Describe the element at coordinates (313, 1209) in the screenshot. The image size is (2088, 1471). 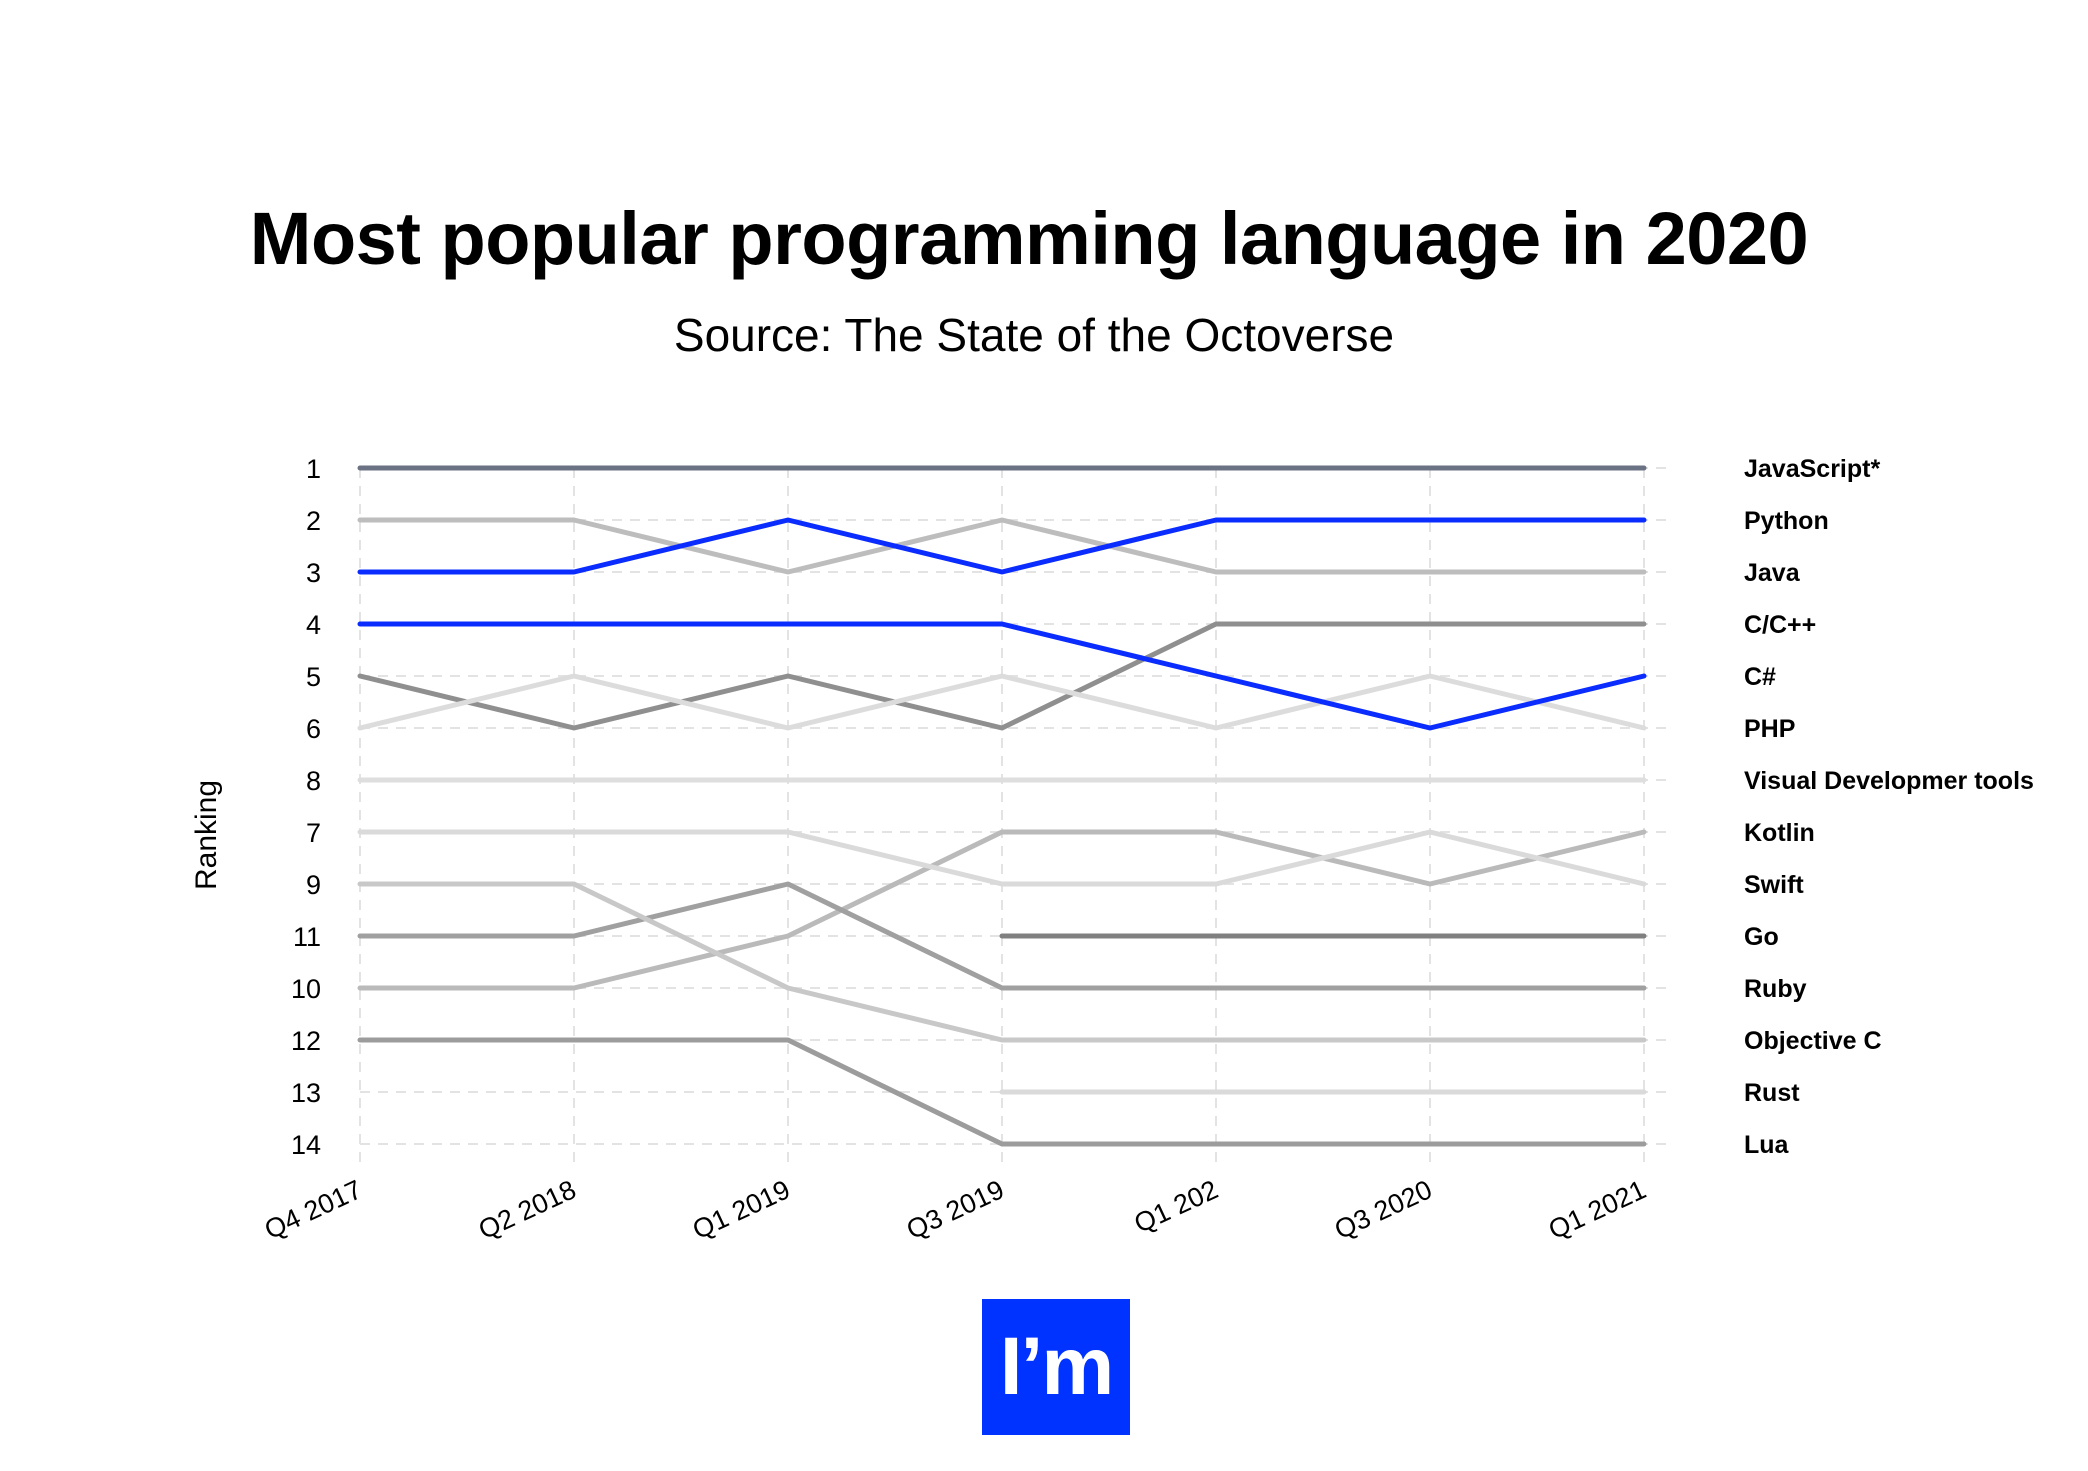
I see `x-tick-label: Q4 2017` at that location.